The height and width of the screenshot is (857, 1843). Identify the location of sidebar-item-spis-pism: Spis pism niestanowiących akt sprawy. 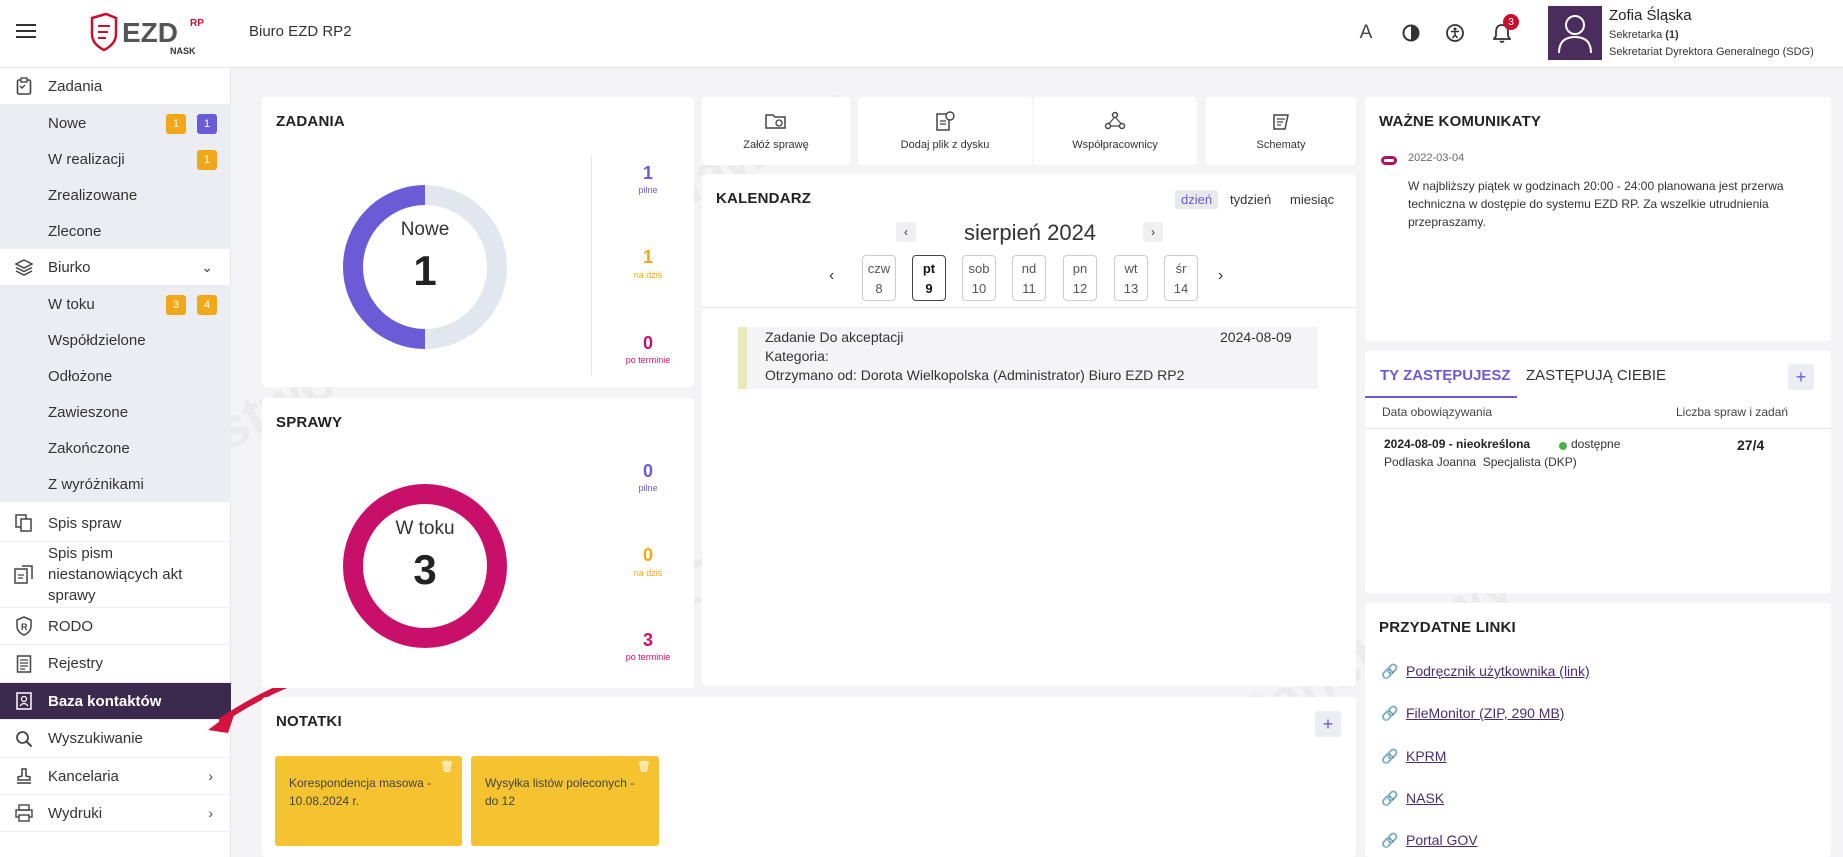
(115, 575).